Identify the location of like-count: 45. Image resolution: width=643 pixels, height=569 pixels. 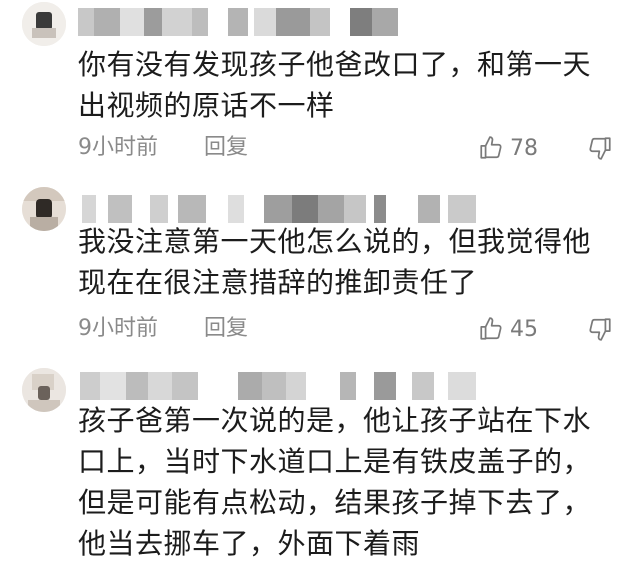
(524, 329).